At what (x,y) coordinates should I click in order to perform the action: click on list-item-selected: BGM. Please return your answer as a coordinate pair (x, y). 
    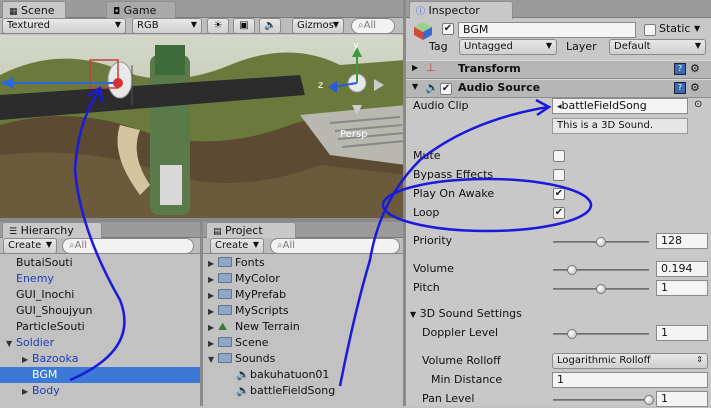
    Looking at the image, I should click on (100, 375).